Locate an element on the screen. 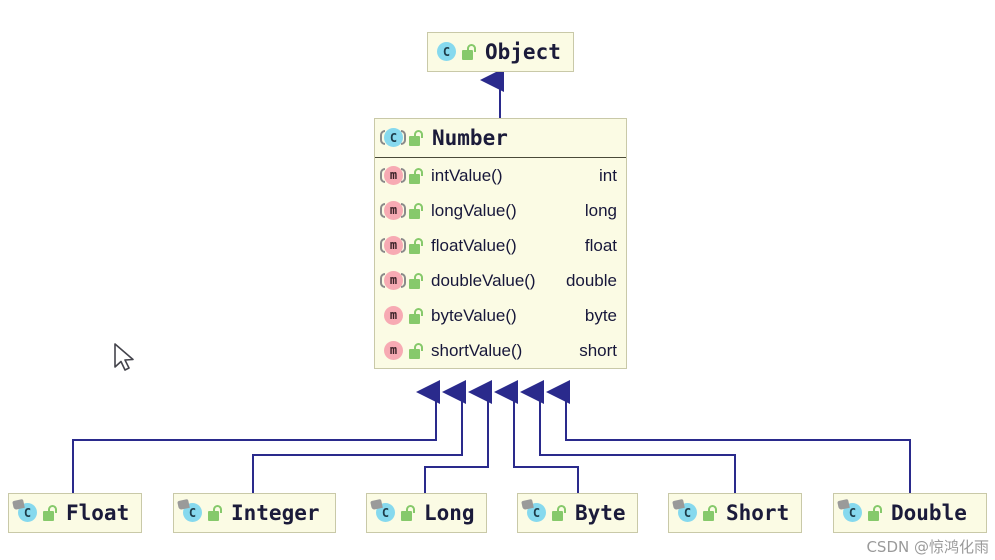  class-name-label: Object is located at coordinates (523, 52).